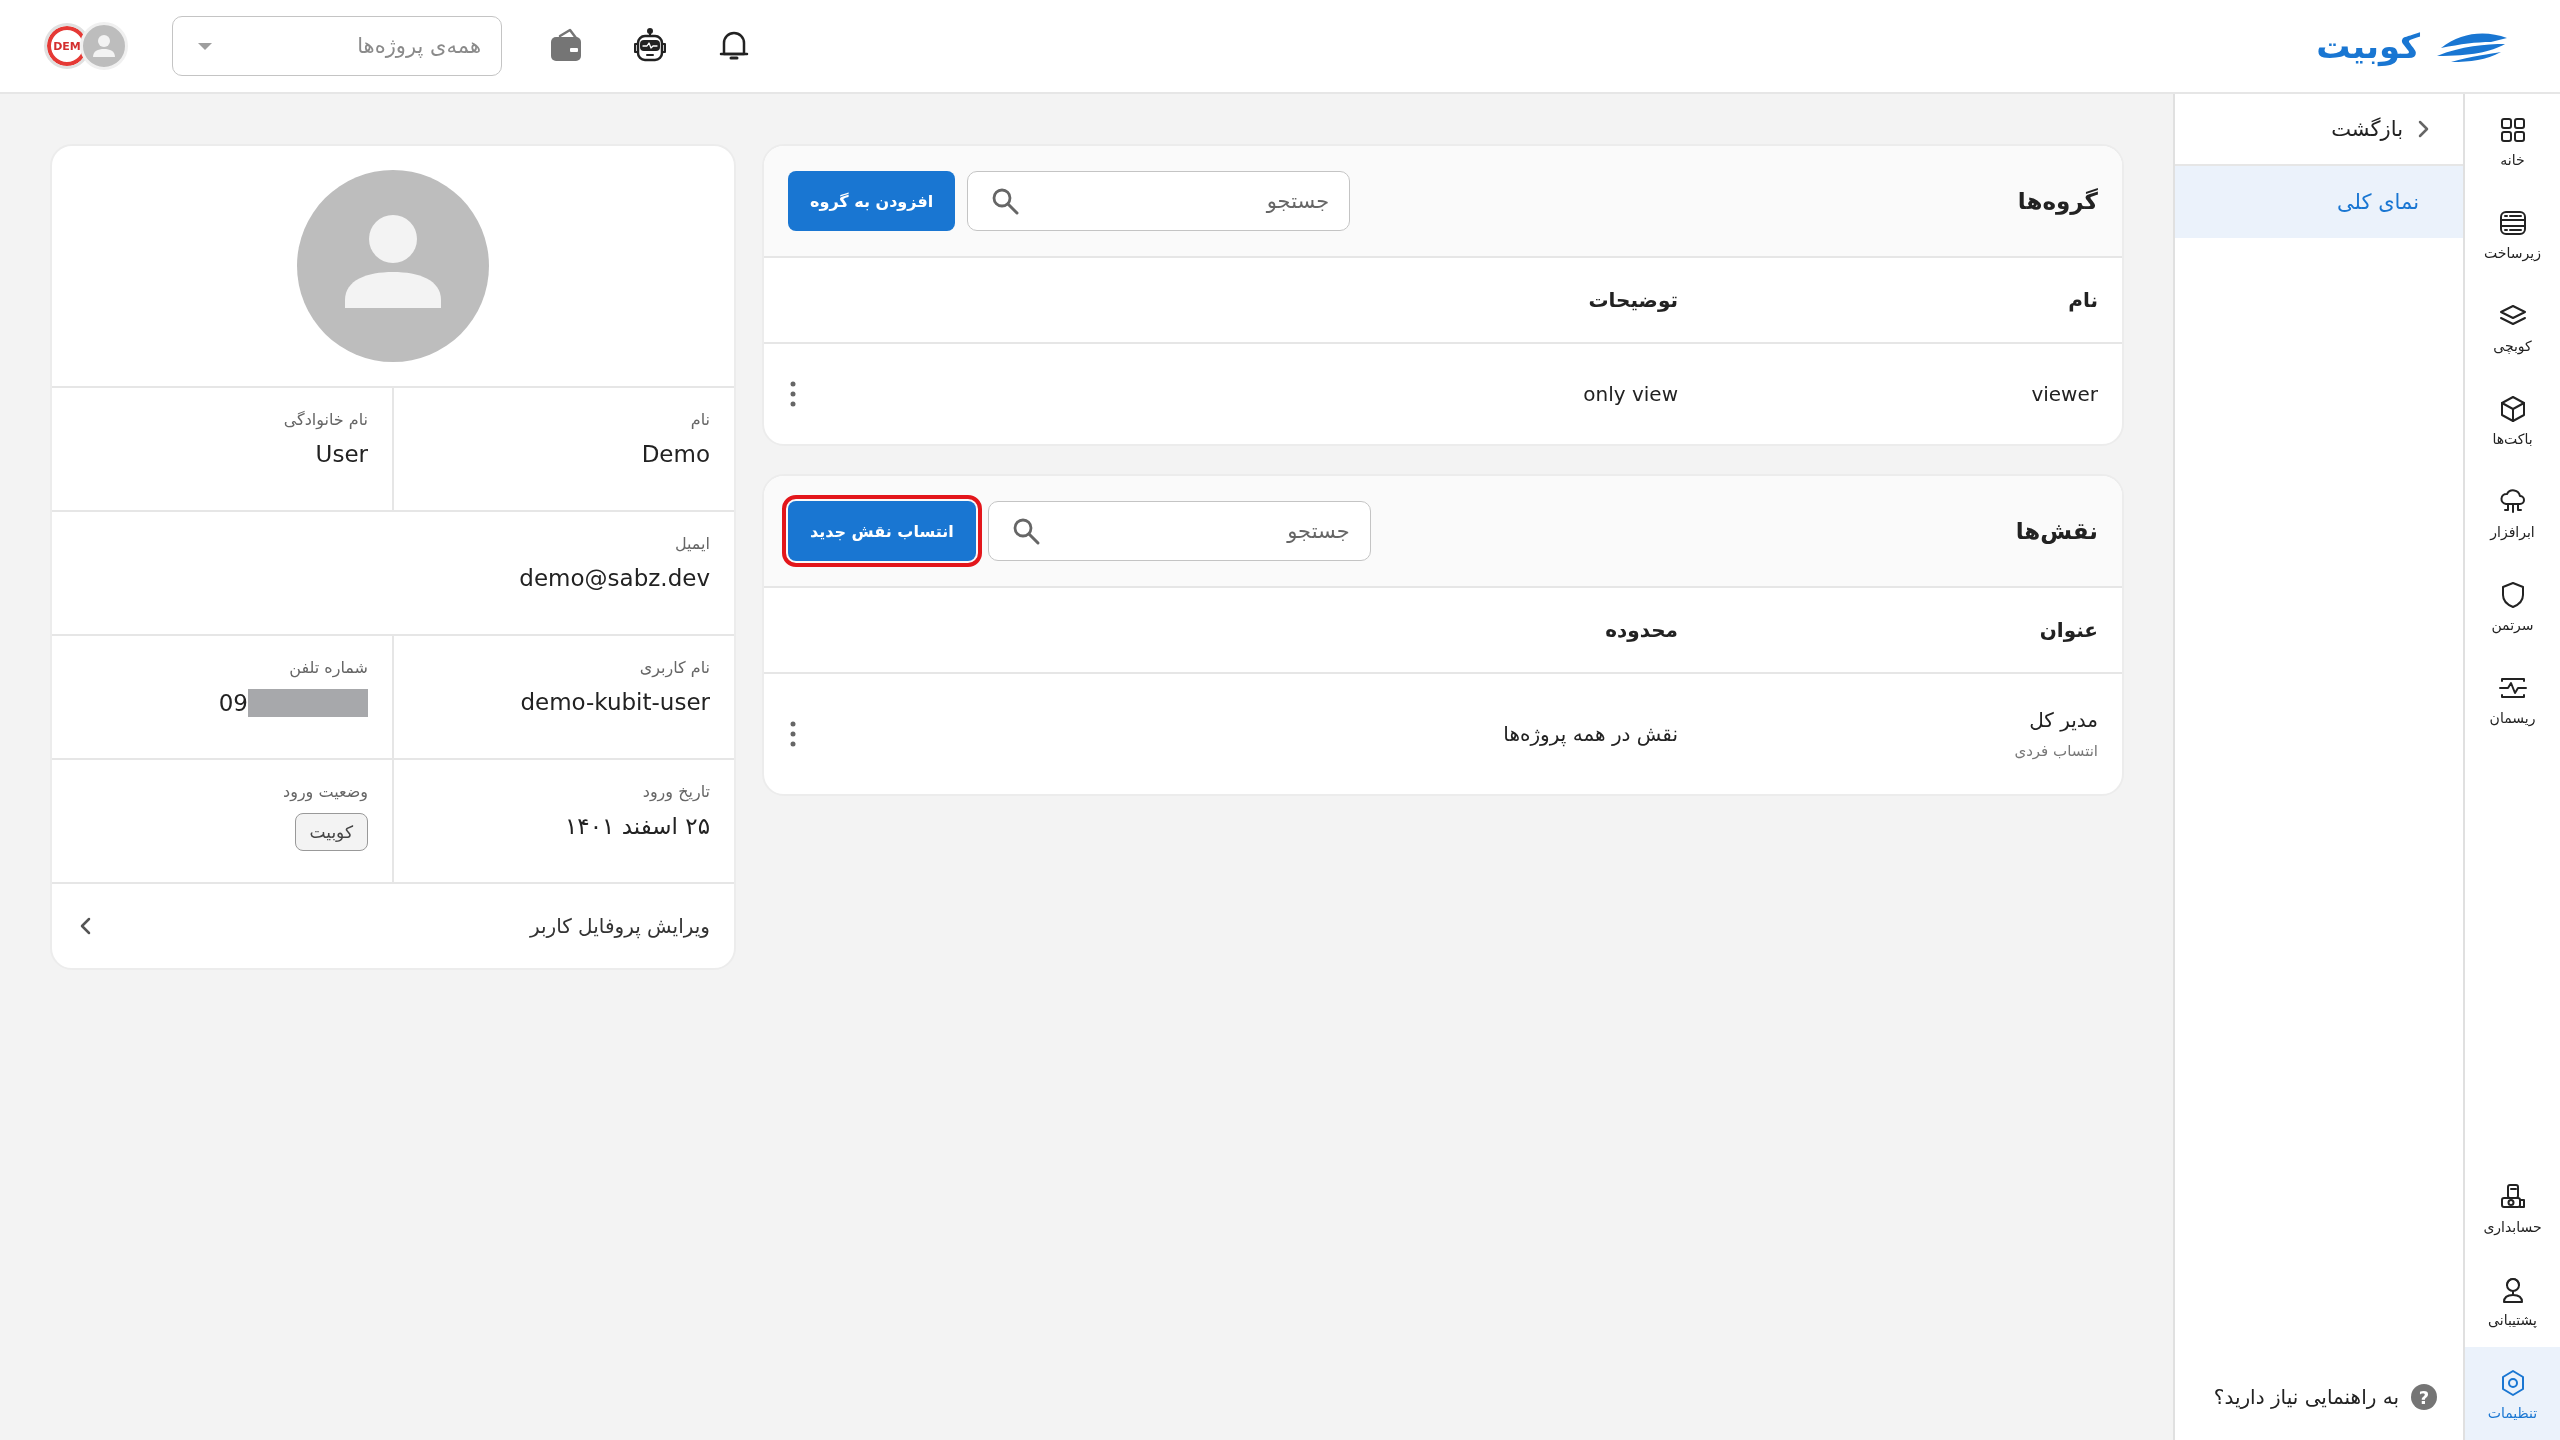 The width and height of the screenshot is (2560, 1440). What do you see at coordinates (2512, 326) in the screenshot?
I see `nav-rail-item: کوبچی` at bounding box center [2512, 326].